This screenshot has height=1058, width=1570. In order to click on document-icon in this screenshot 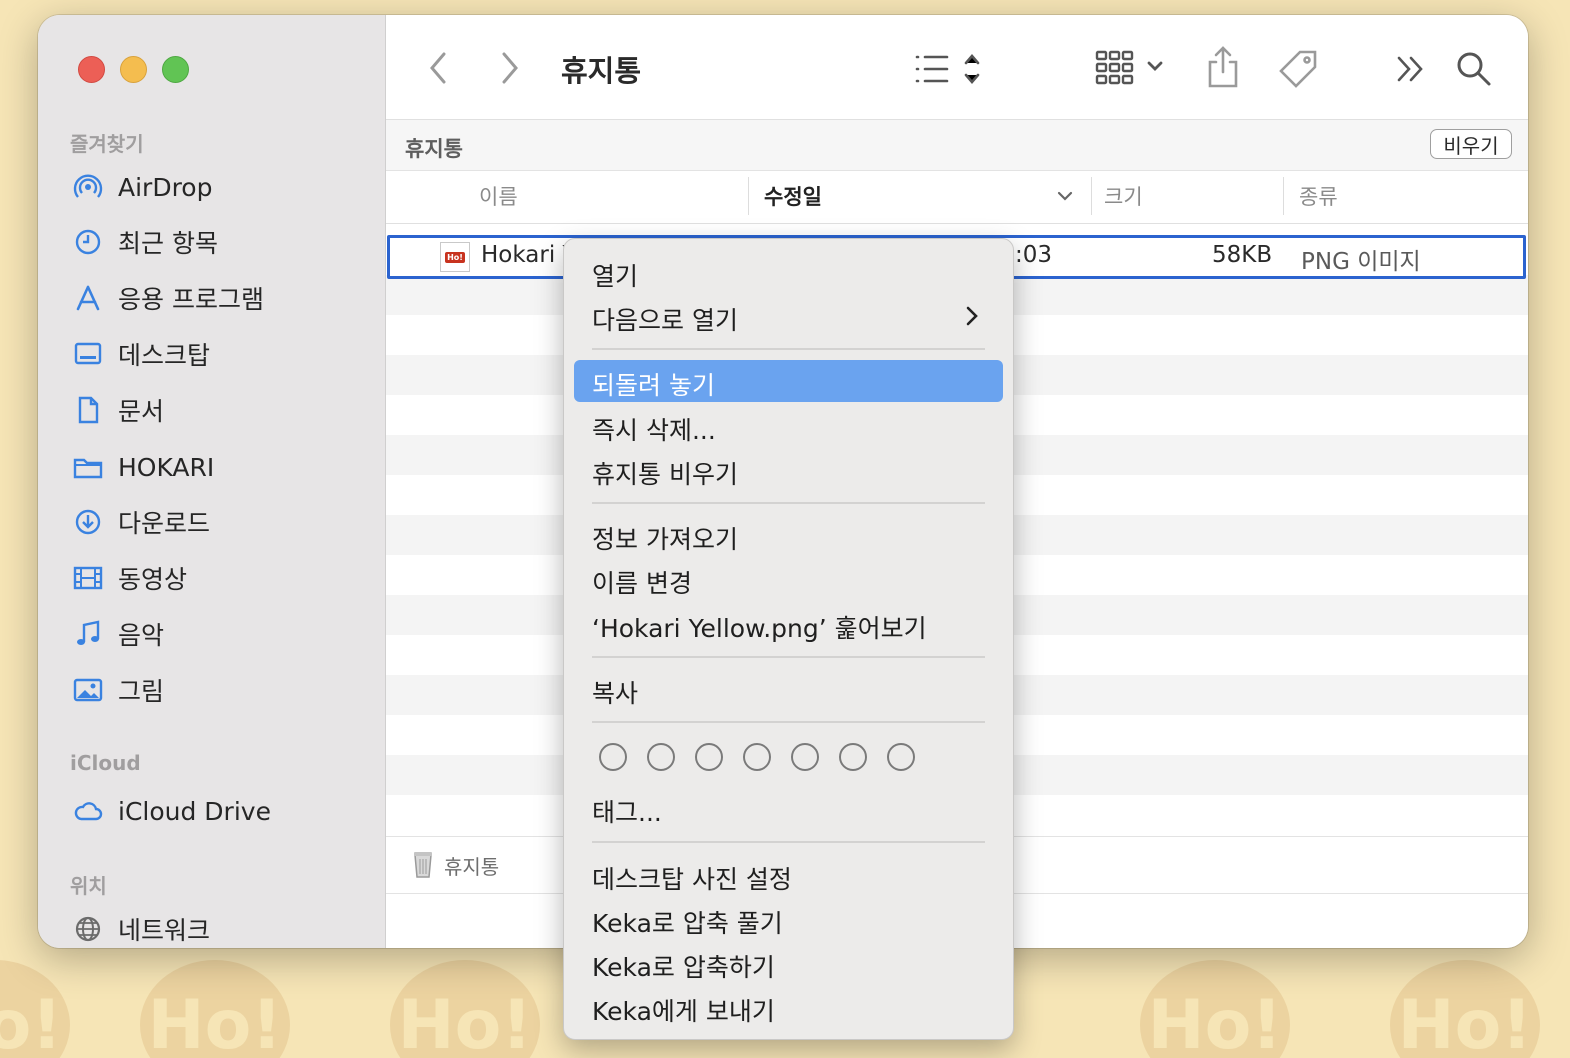, I will do `click(88, 410)`.